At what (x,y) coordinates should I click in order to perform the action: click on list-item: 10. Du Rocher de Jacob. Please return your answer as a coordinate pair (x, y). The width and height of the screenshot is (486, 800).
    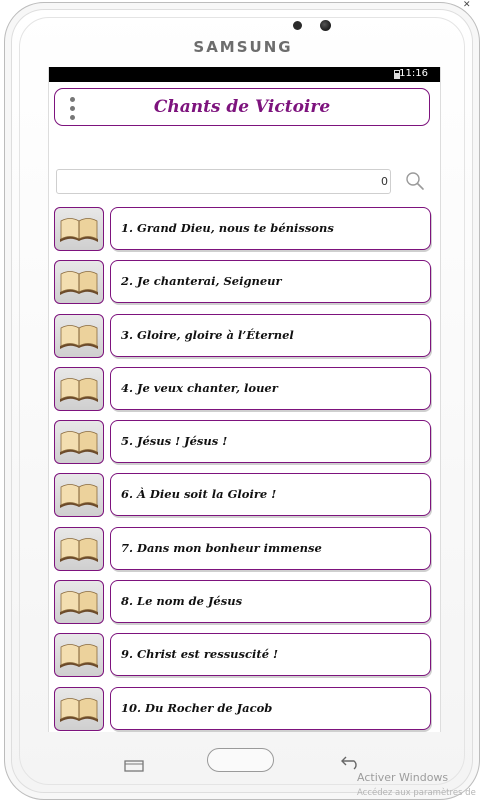
    Looking at the image, I should click on (244, 709).